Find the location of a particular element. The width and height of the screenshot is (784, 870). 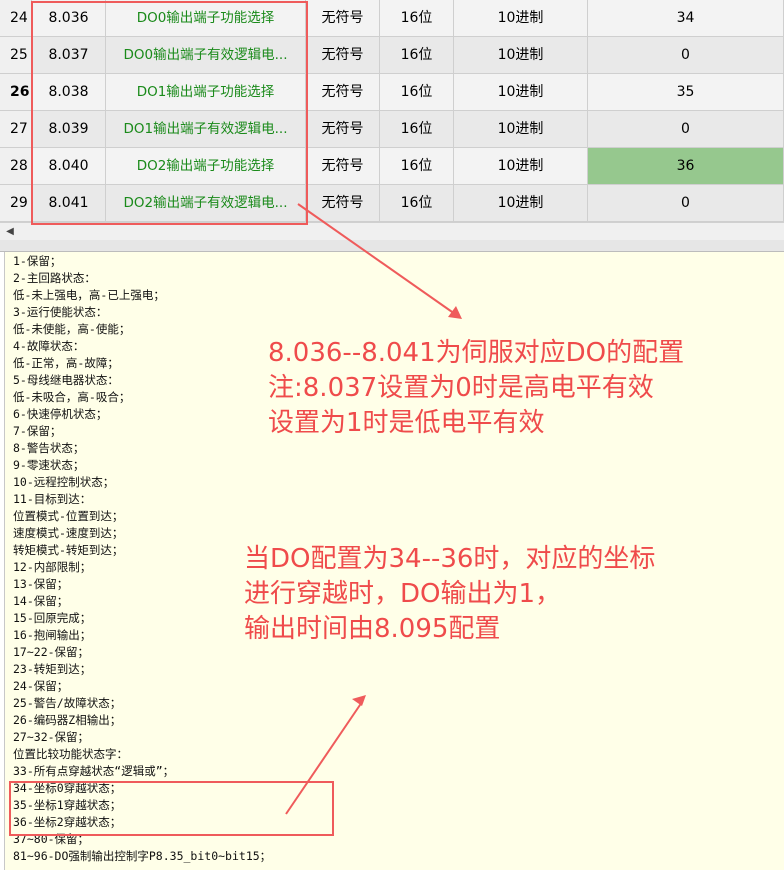

description-line: 位置模式-位置到达； is located at coordinates (68, 516).